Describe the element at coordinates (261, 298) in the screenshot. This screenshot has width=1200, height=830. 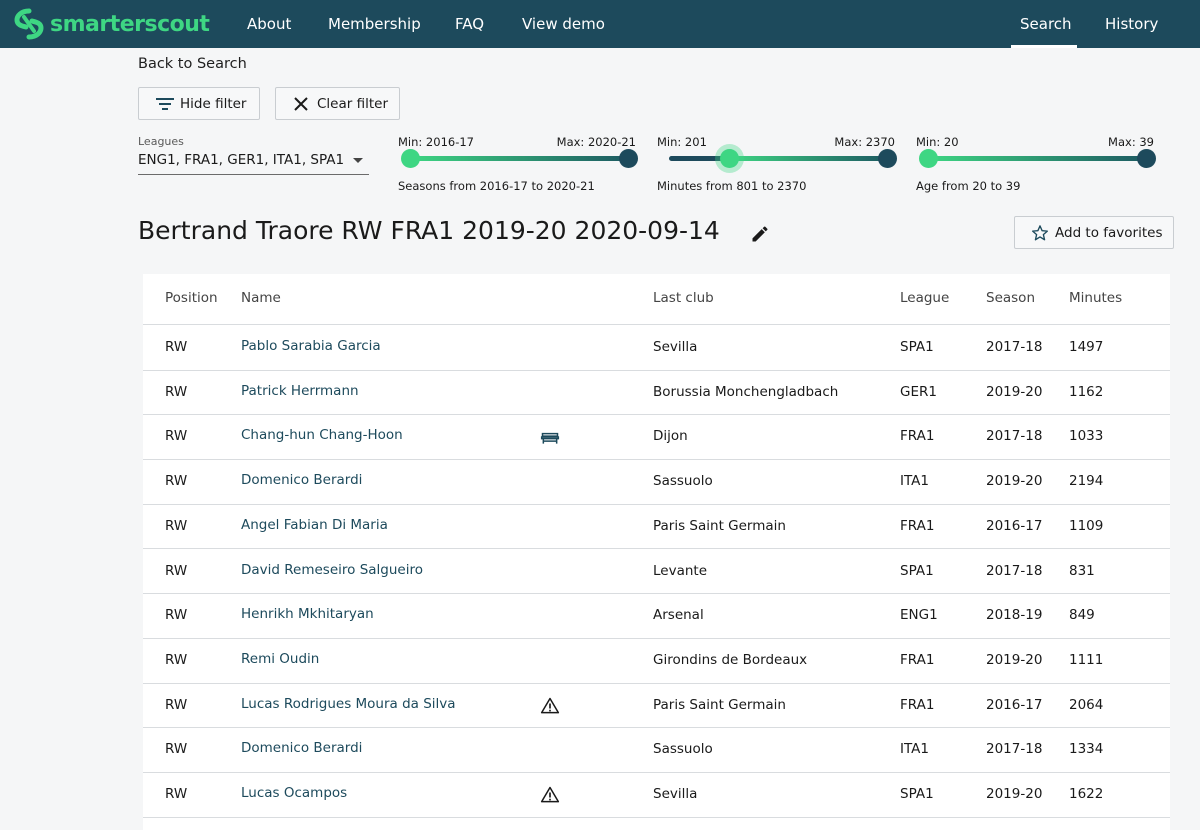
I see `header-name: Name` at that location.